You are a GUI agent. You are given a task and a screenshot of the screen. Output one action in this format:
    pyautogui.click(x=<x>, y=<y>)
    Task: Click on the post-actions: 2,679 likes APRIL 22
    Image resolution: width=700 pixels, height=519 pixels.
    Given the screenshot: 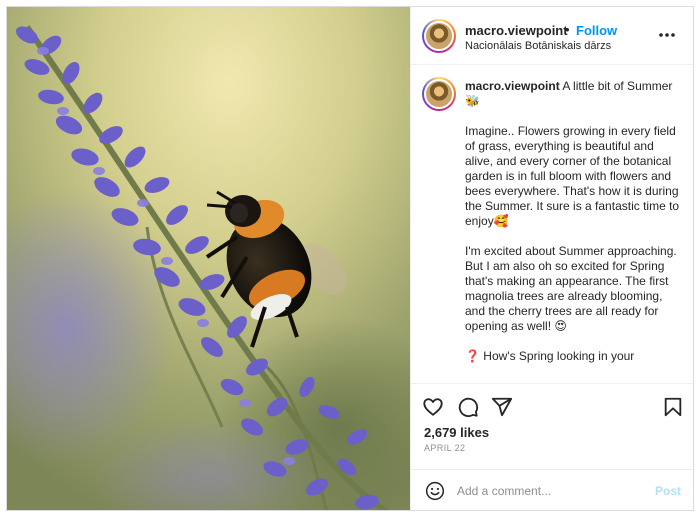 What is the action you would take?
    pyautogui.click(x=552, y=426)
    